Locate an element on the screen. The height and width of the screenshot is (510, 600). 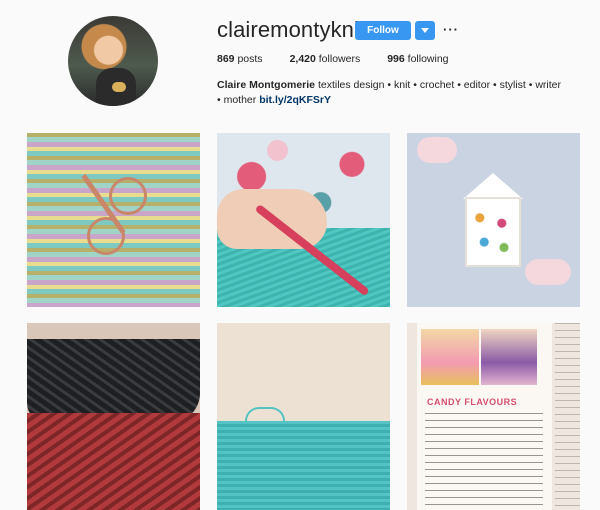
stat-followers: 2,420 followers is located at coordinates (325, 59).